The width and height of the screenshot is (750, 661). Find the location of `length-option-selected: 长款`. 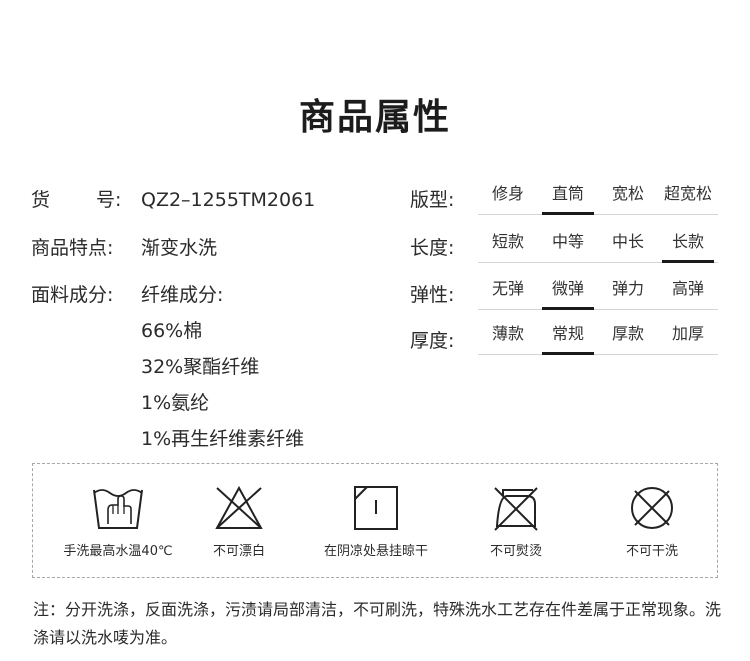

length-option-selected: 长款 is located at coordinates (688, 244).